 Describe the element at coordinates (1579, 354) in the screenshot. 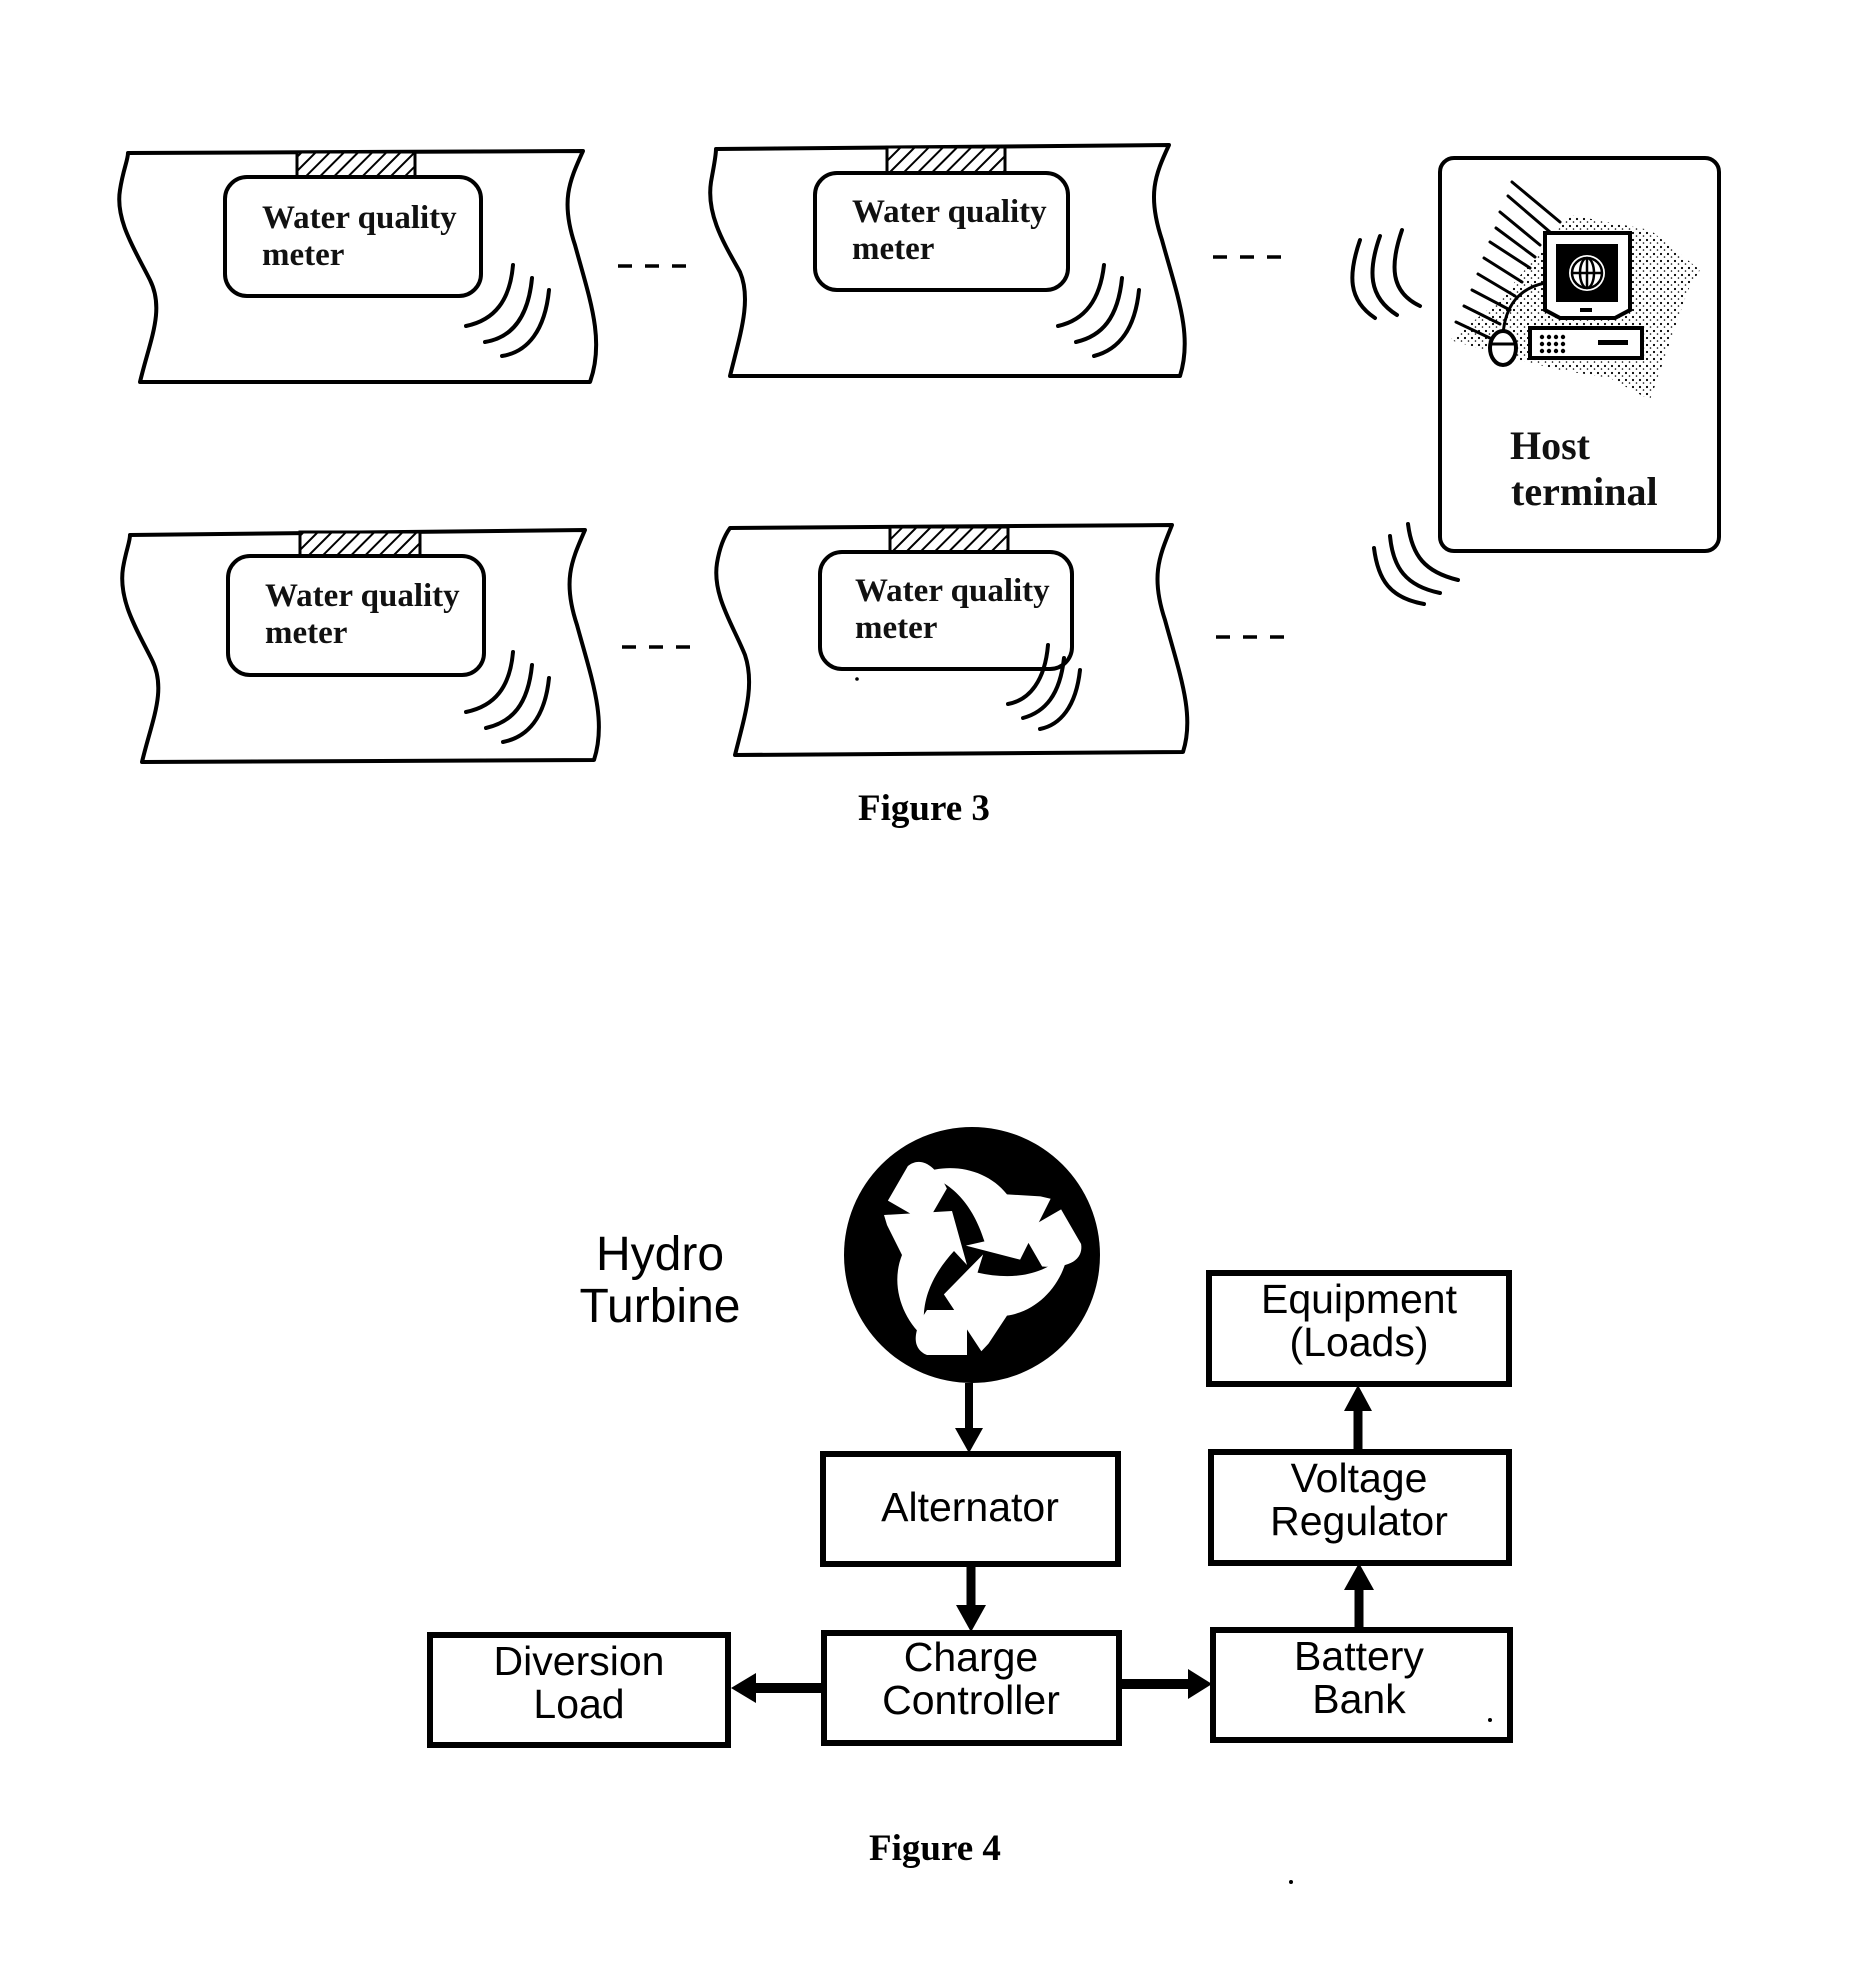

I see `host-terminal: Host terminal` at that location.